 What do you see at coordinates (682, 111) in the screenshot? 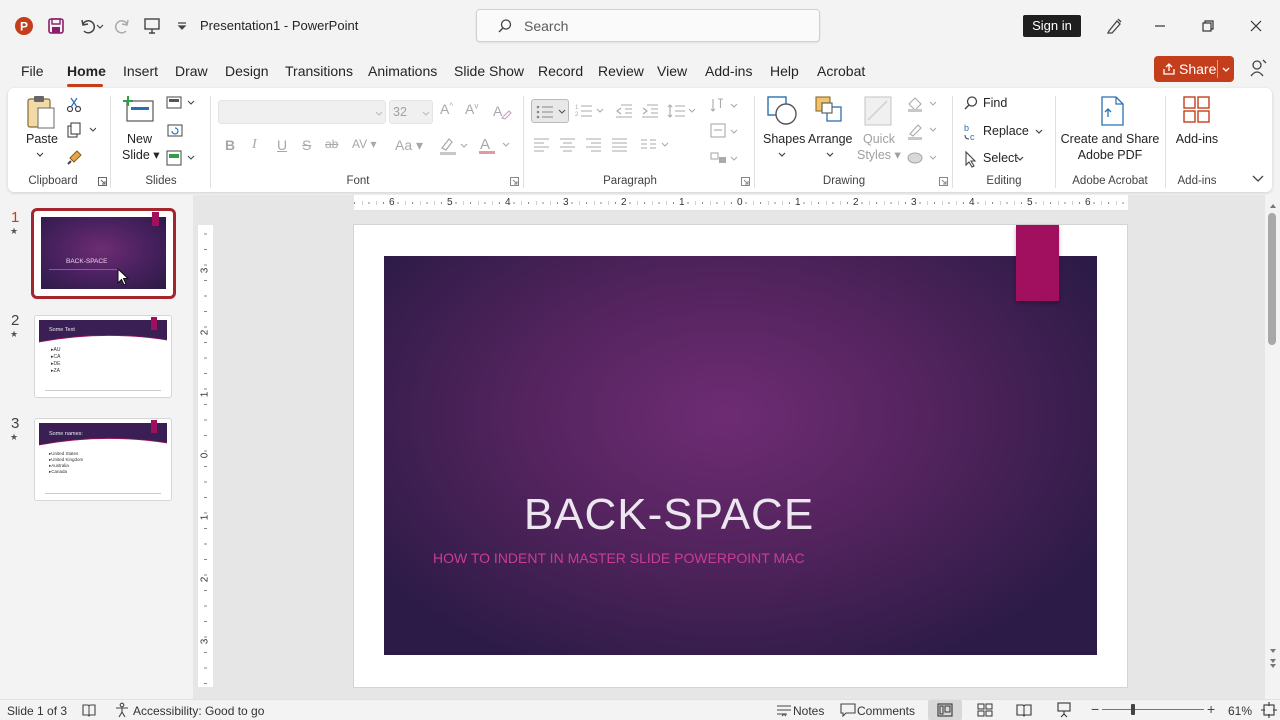
I see `line-spacing-icon` at bounding box center [682, 111].